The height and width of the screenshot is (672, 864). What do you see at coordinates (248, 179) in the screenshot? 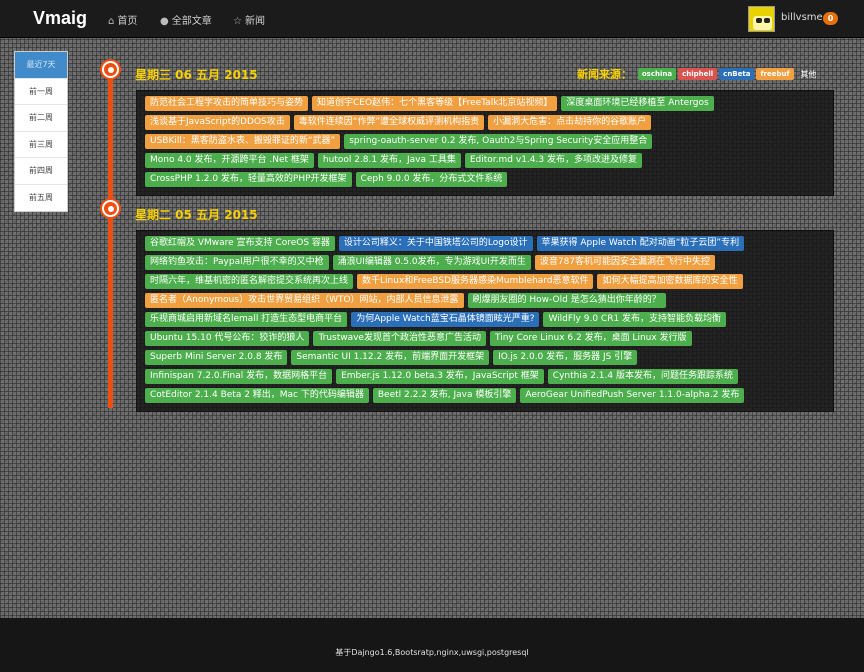
I see `news-link: CrossPHP 1.2.0 发布，轻量高效的PHP开发框架` at bounding box center [248, 179].